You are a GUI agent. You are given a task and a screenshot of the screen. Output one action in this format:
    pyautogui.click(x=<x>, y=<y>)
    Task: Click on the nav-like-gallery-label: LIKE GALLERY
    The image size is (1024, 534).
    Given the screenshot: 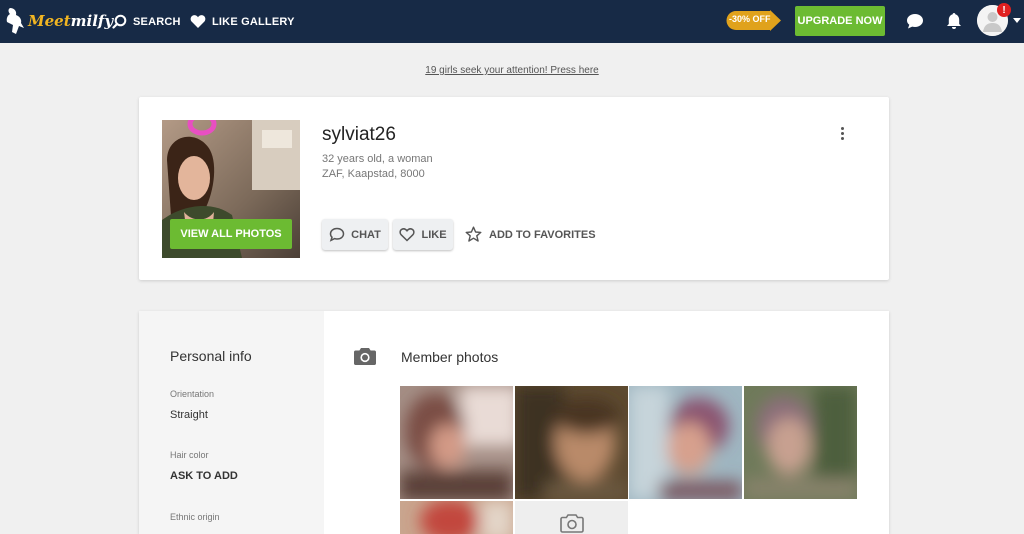 What is the action you would take?
    pyautogui.click(x=253, y=21)
    